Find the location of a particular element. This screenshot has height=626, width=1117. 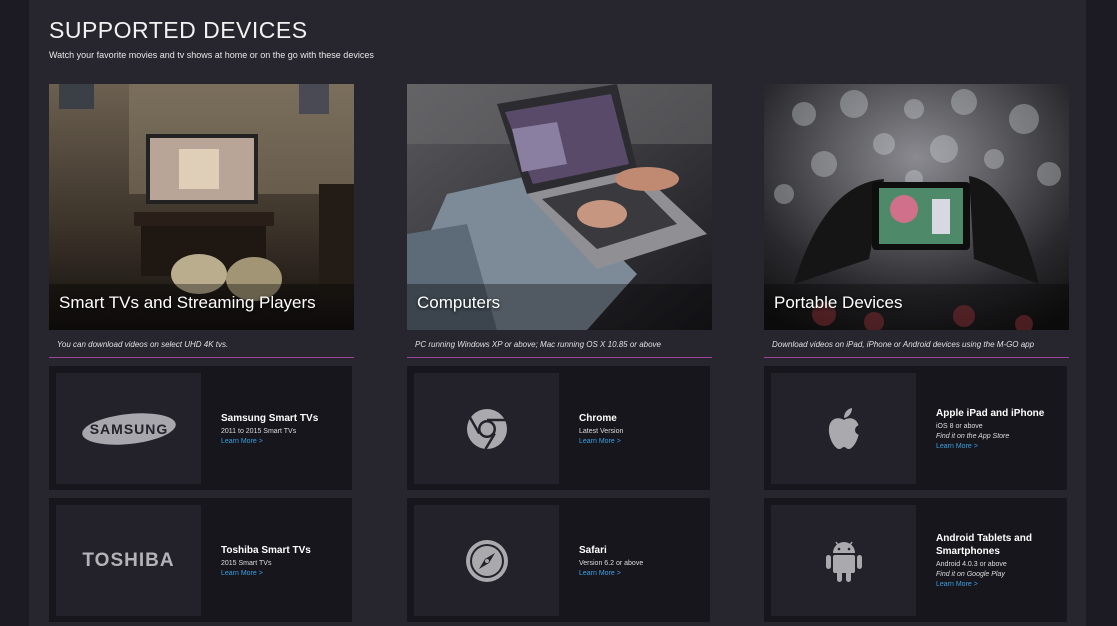

device-requirement: iOS 8 or above is located at coordinates (959, 426).